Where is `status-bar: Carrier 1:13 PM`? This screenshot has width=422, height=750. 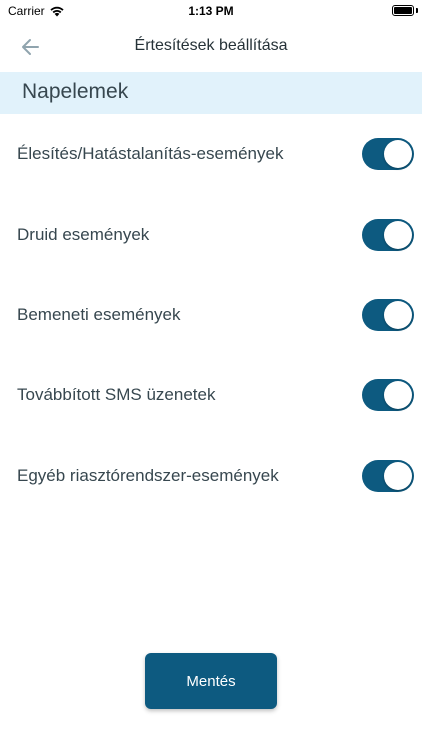 status-bar: Carrier 1:13 PM is located at coordinates (211, 12).